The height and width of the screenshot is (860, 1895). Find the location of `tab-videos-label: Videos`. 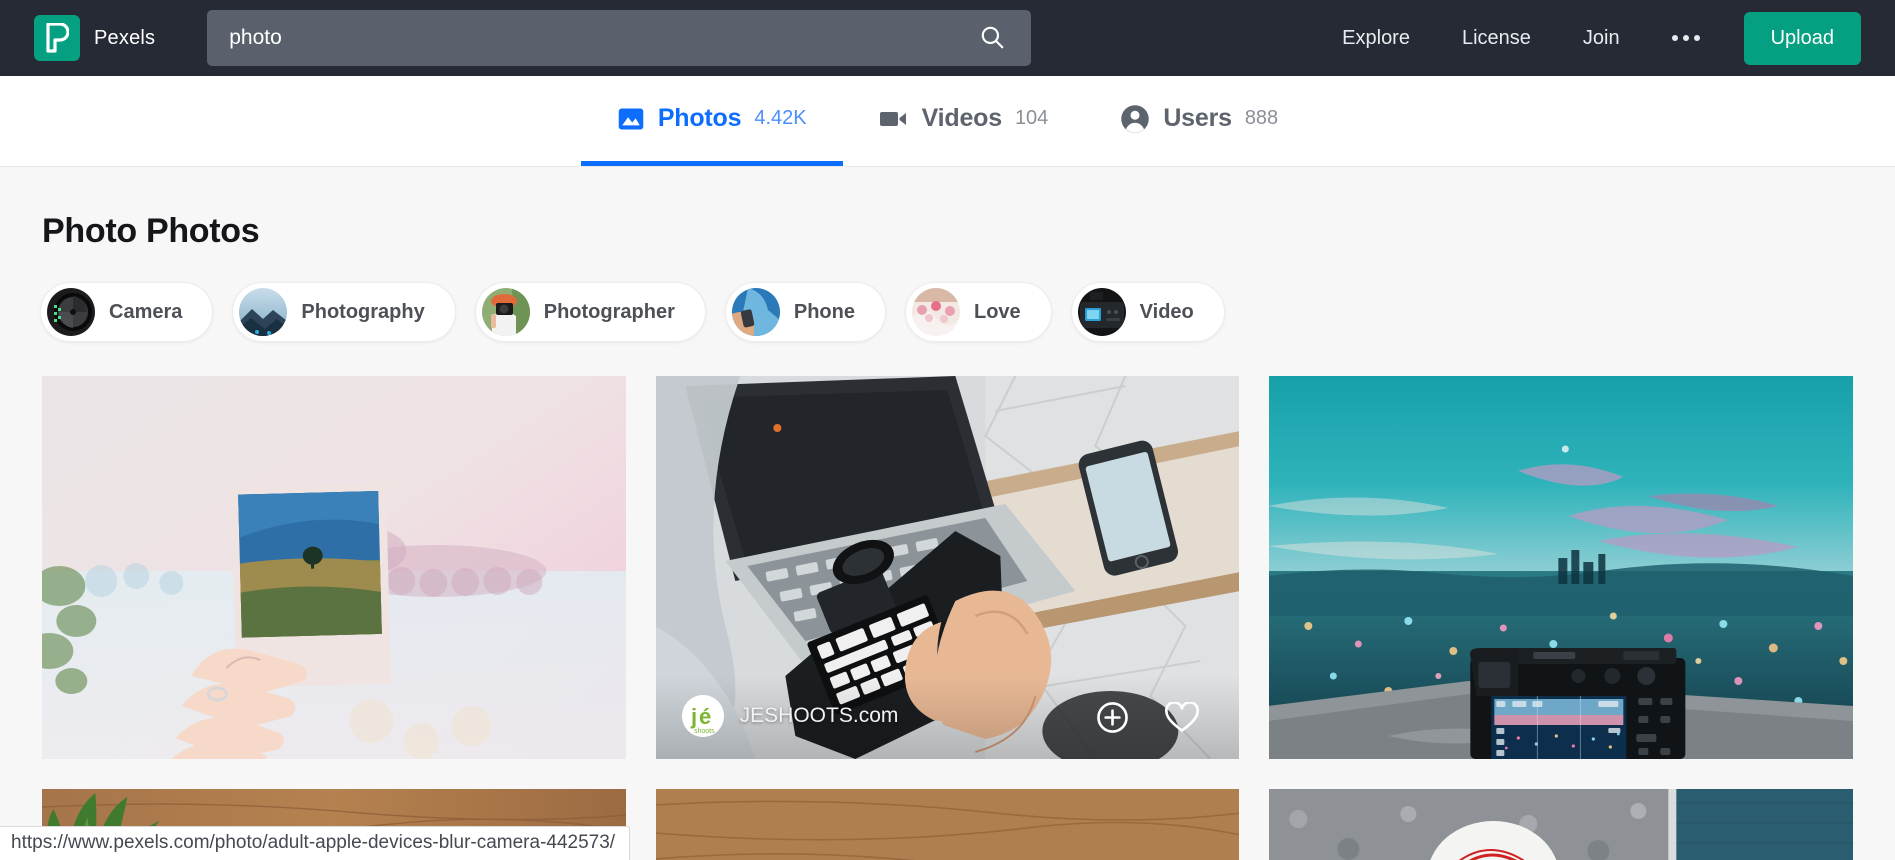

tab-videos-label: Videos is located at coordinates (962, 118).